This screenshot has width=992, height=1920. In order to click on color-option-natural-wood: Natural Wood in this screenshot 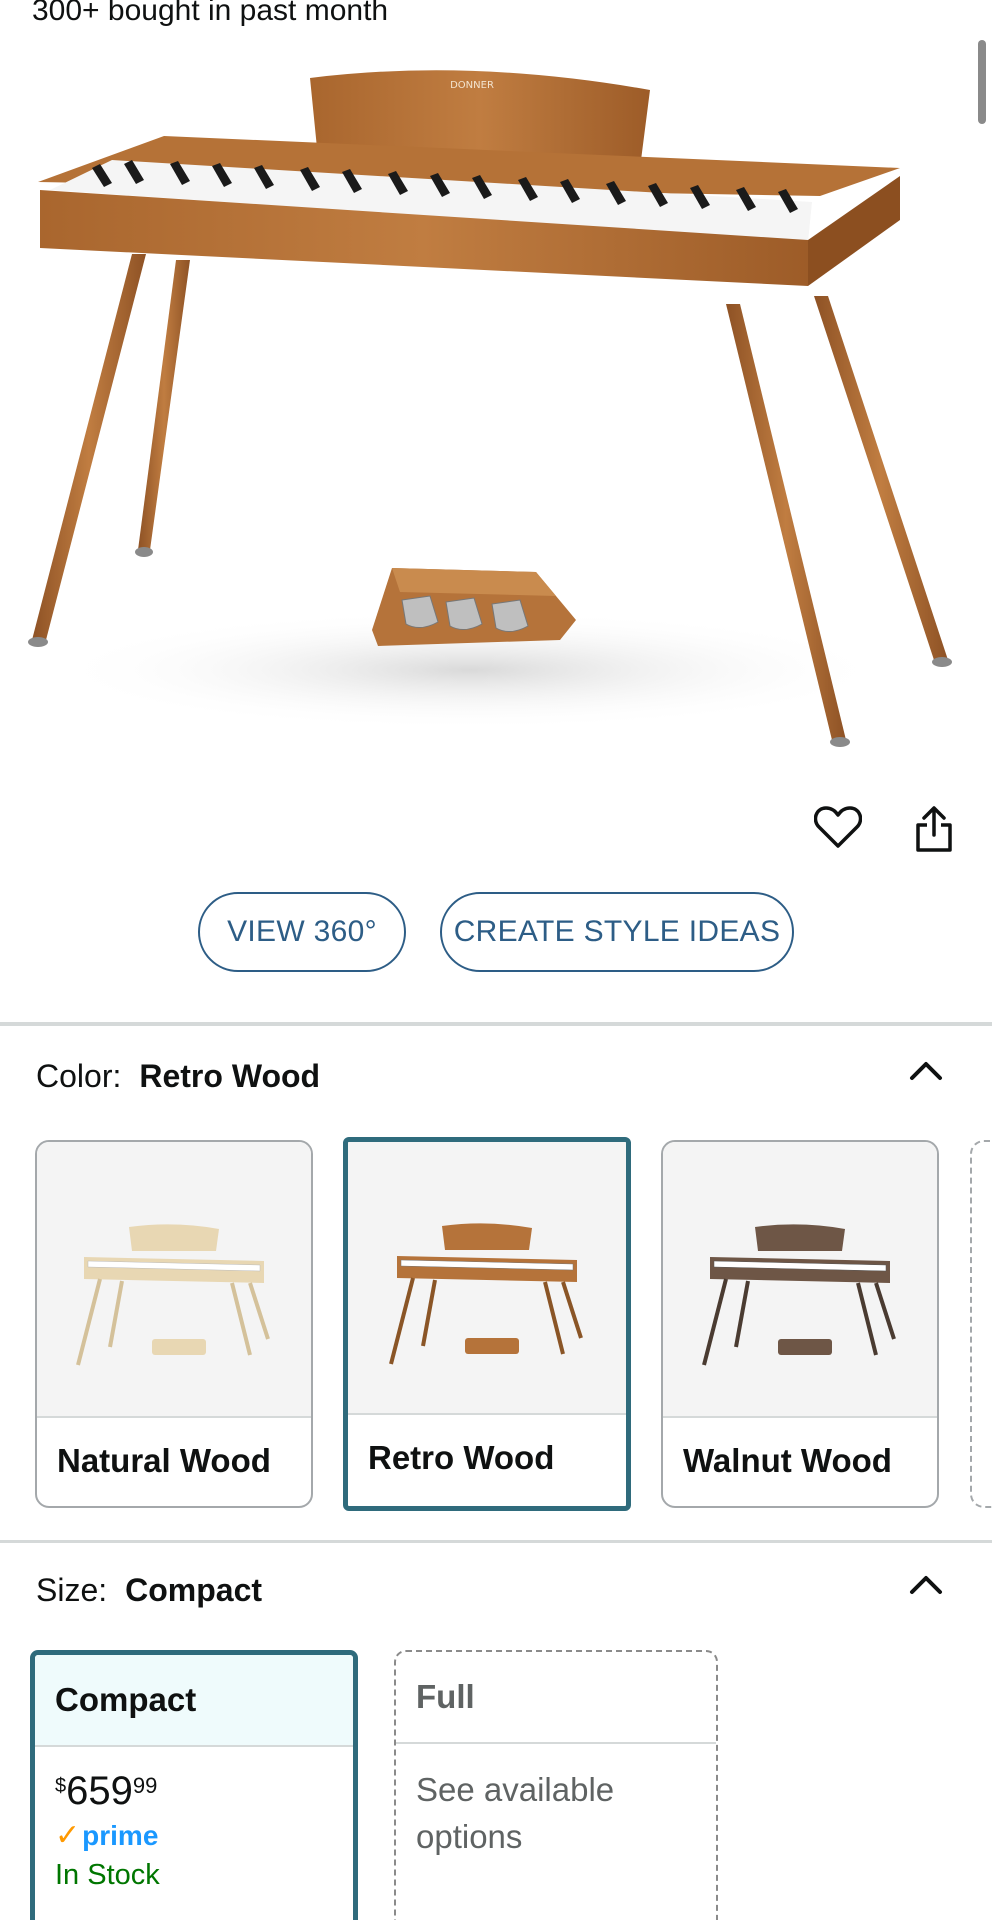, I will do `click(174, 1324)`.